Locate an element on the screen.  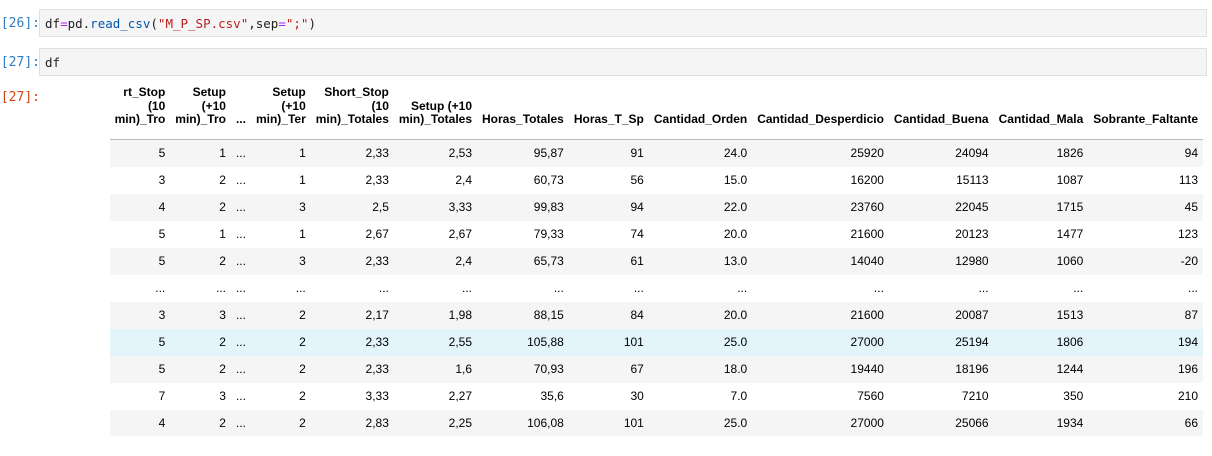
column-header-line: rt_Stop is located at coordinates (144, 92).